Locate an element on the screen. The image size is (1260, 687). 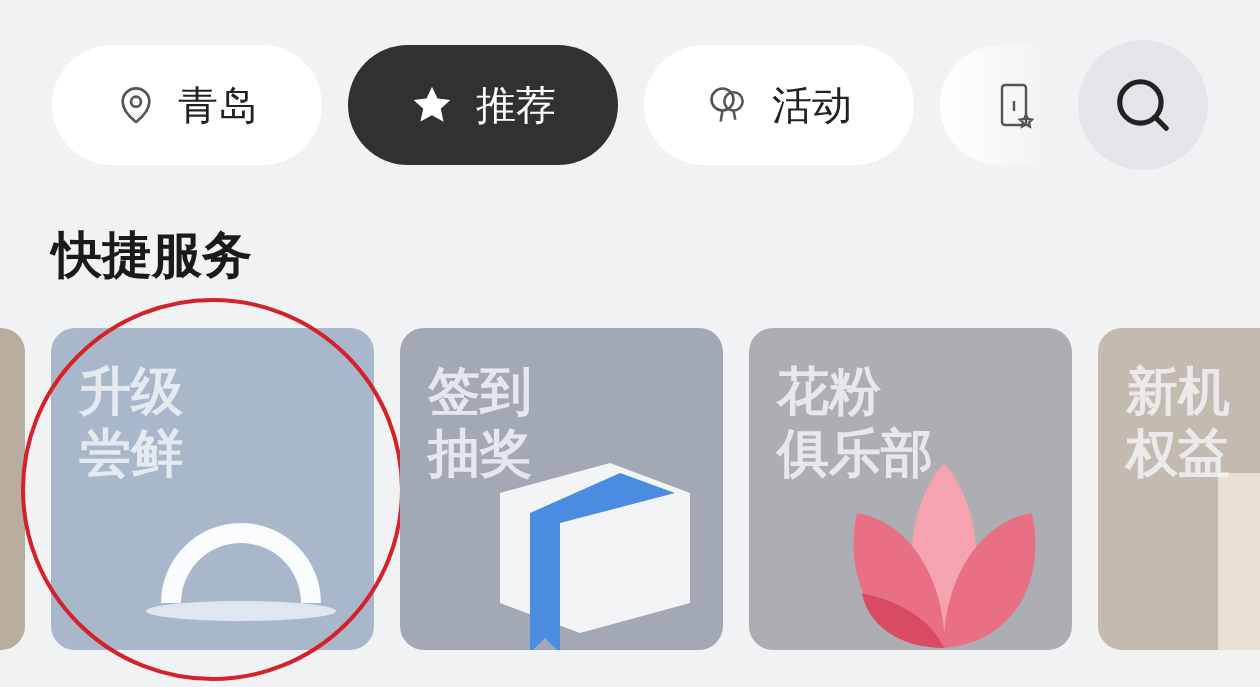
tile-title-line: 俱乐部 is located at coordinates (855, 453).